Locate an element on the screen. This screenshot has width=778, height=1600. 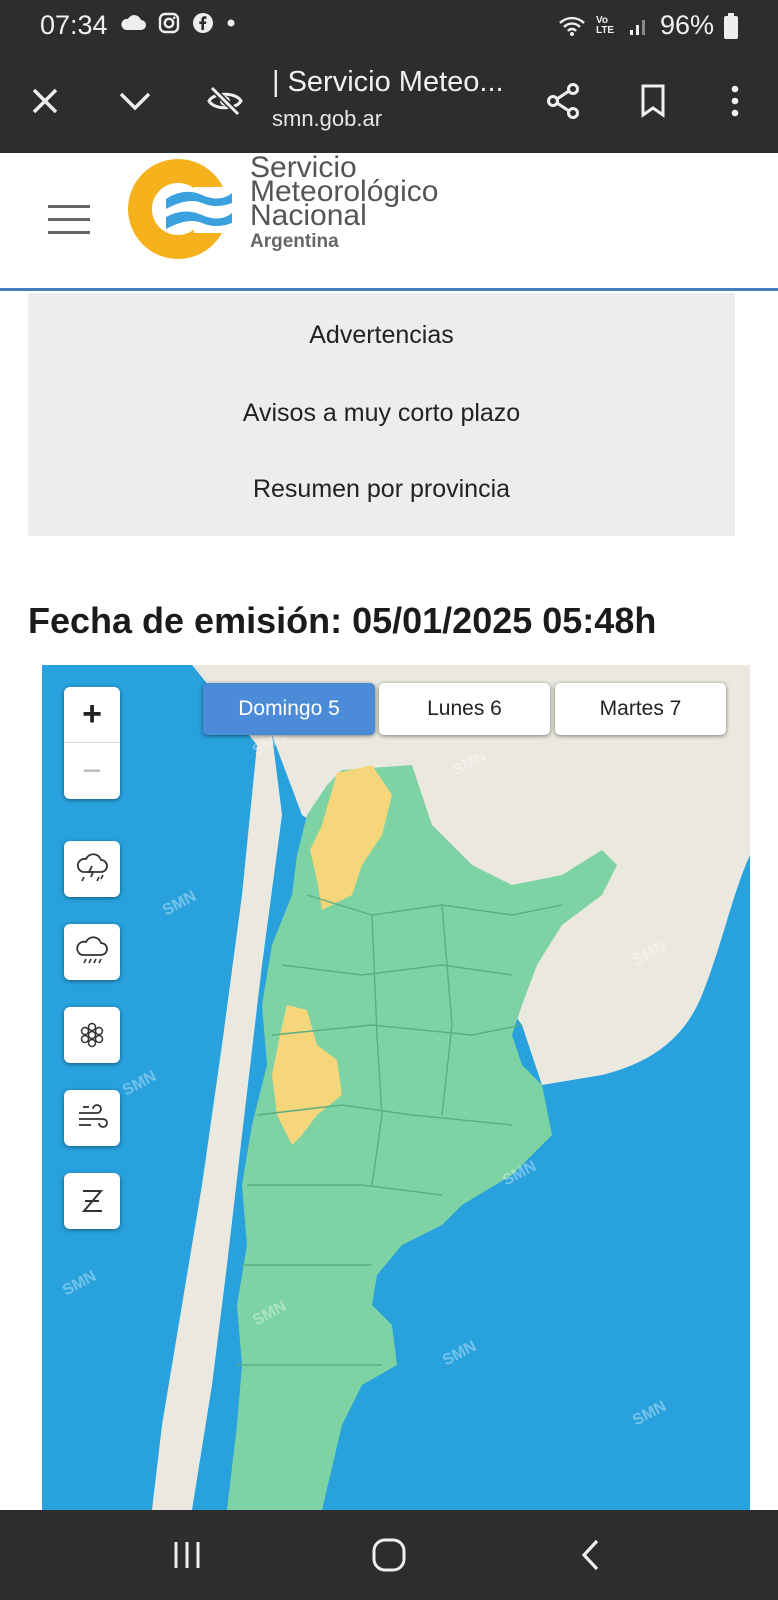
more-vert-icon is located at coordinates (735, 101).